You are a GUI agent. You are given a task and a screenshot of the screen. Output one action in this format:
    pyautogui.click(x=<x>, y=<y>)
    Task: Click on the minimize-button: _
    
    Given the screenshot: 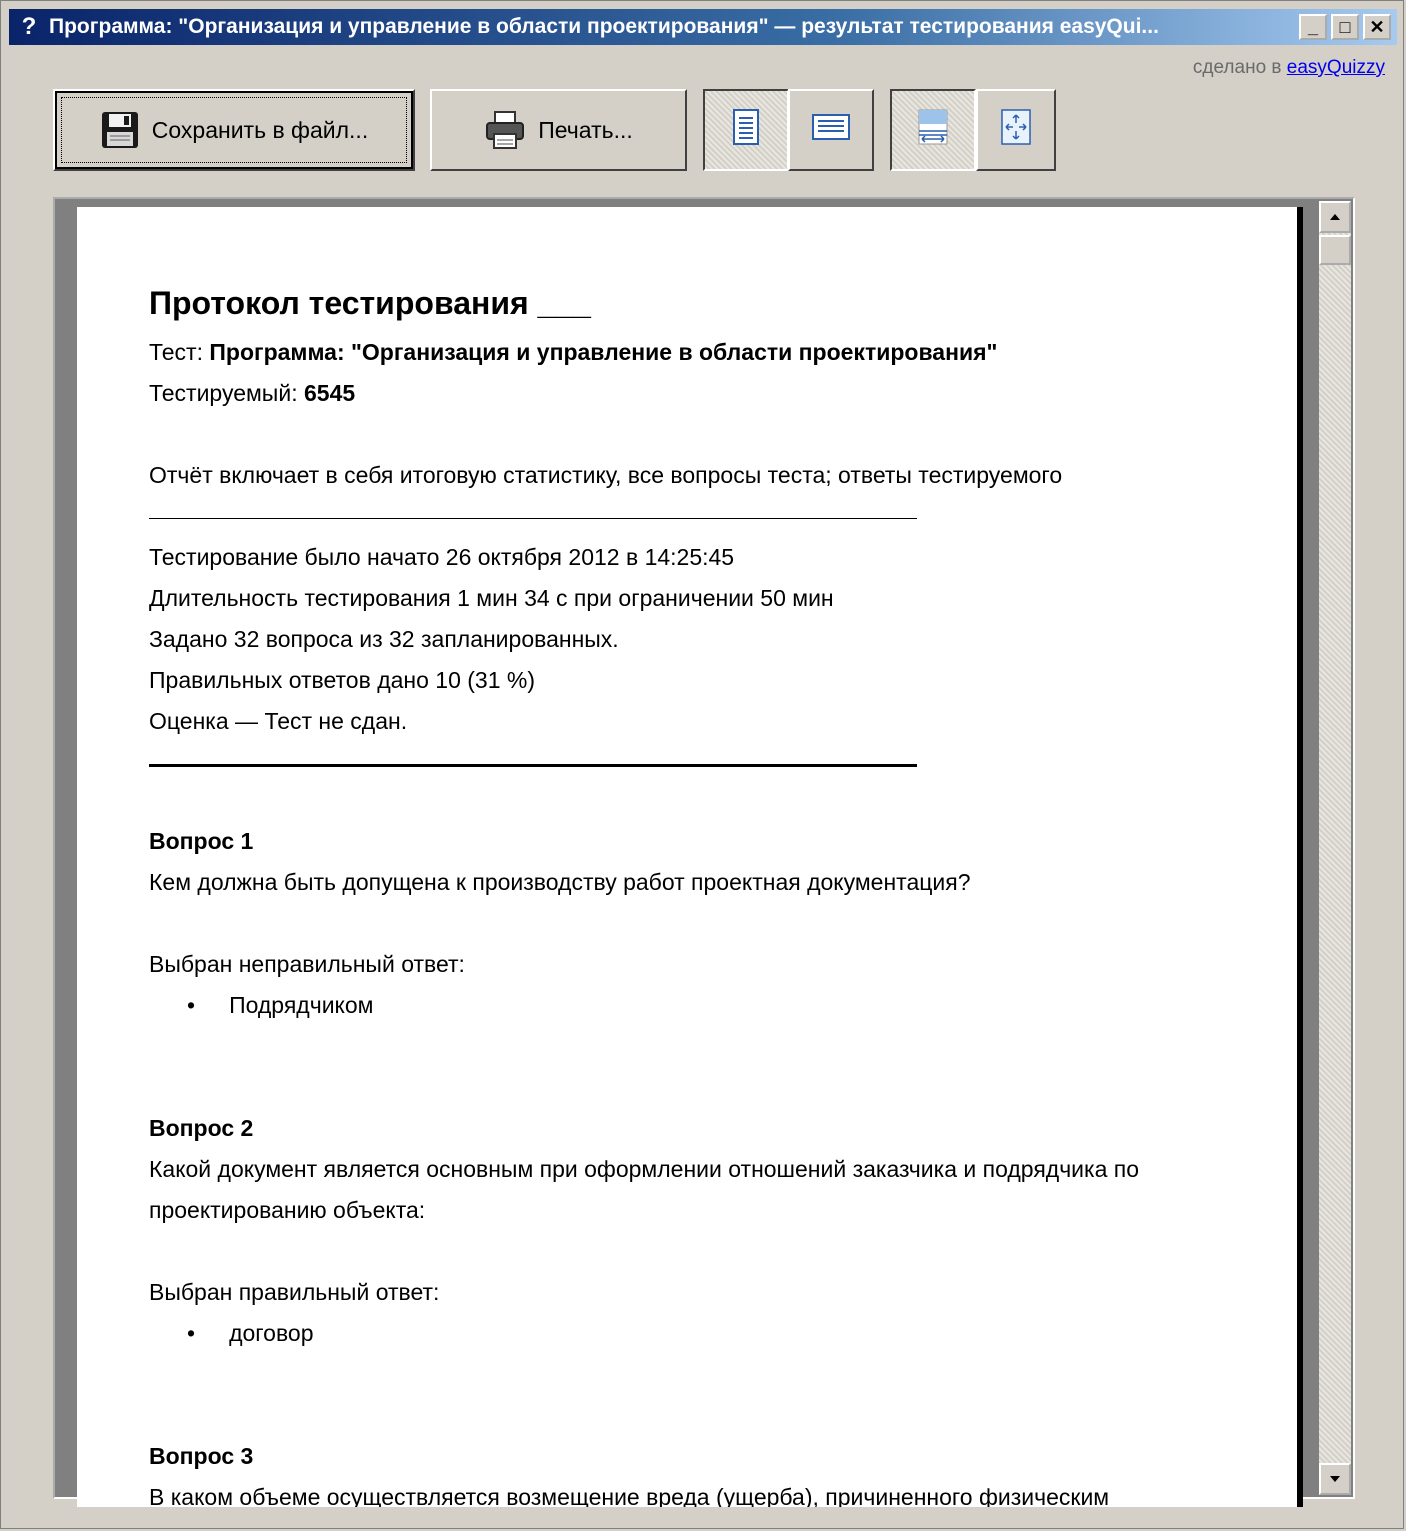 What is the action you would take?
    pyautogui.click(x=1313, y=27)
    